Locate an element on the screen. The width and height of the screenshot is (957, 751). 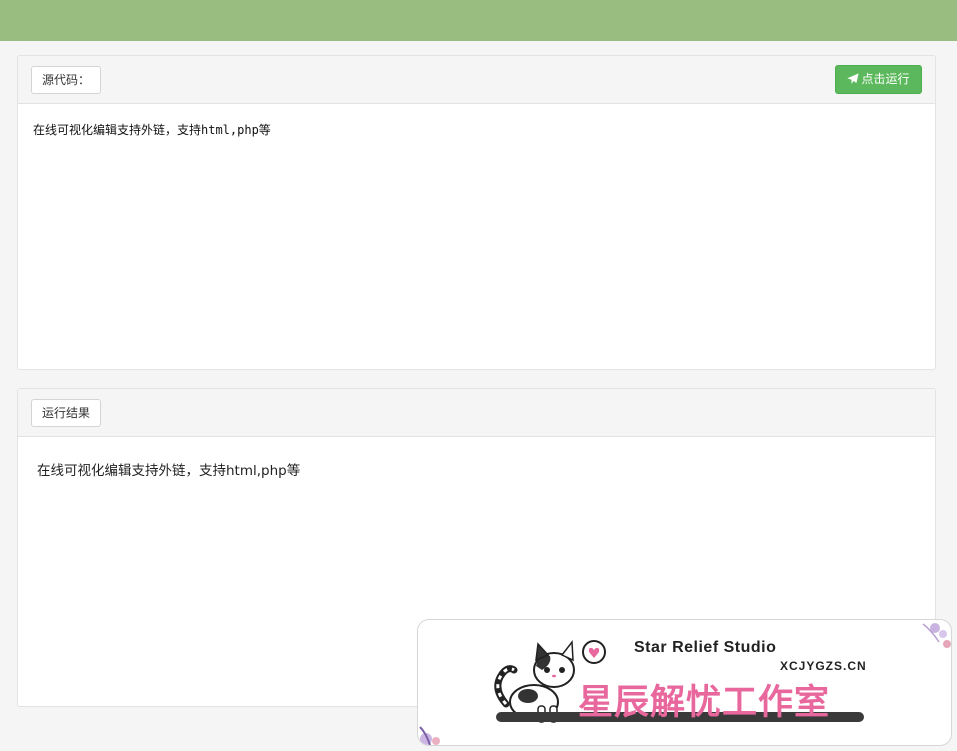
source-panel-header: 源代码： 点击运行 is located at coordinates (476, 80).